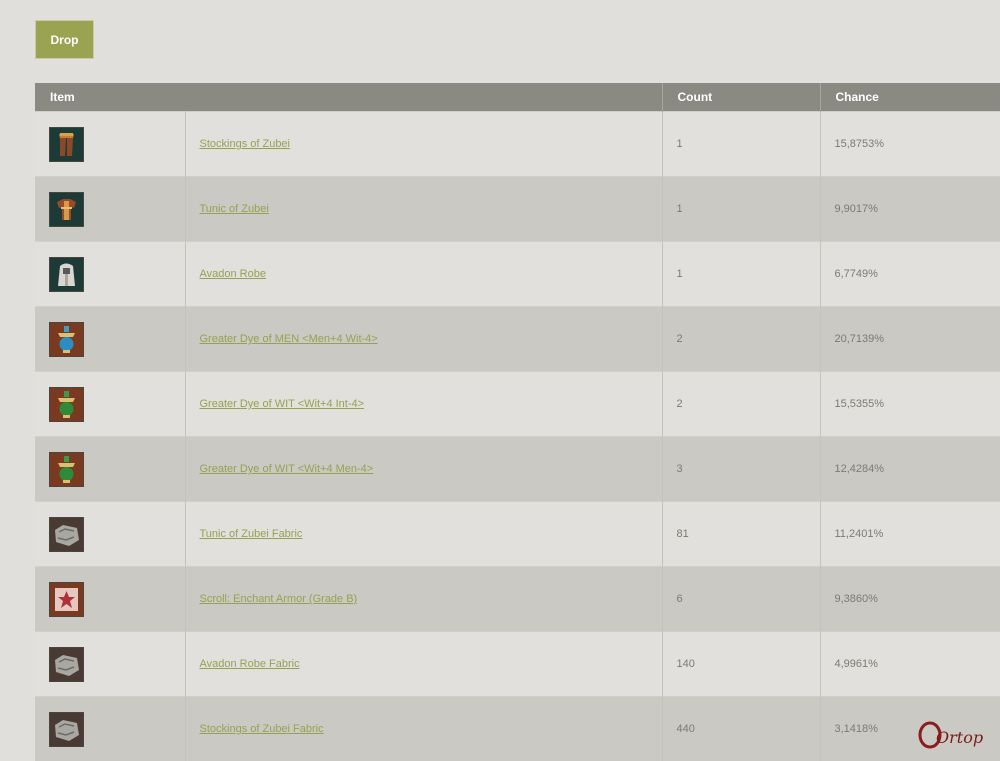  What do you see at coordinates (66, 209) in the screenshot?
I see `tunic-icon` at bounding box center [66, 209].